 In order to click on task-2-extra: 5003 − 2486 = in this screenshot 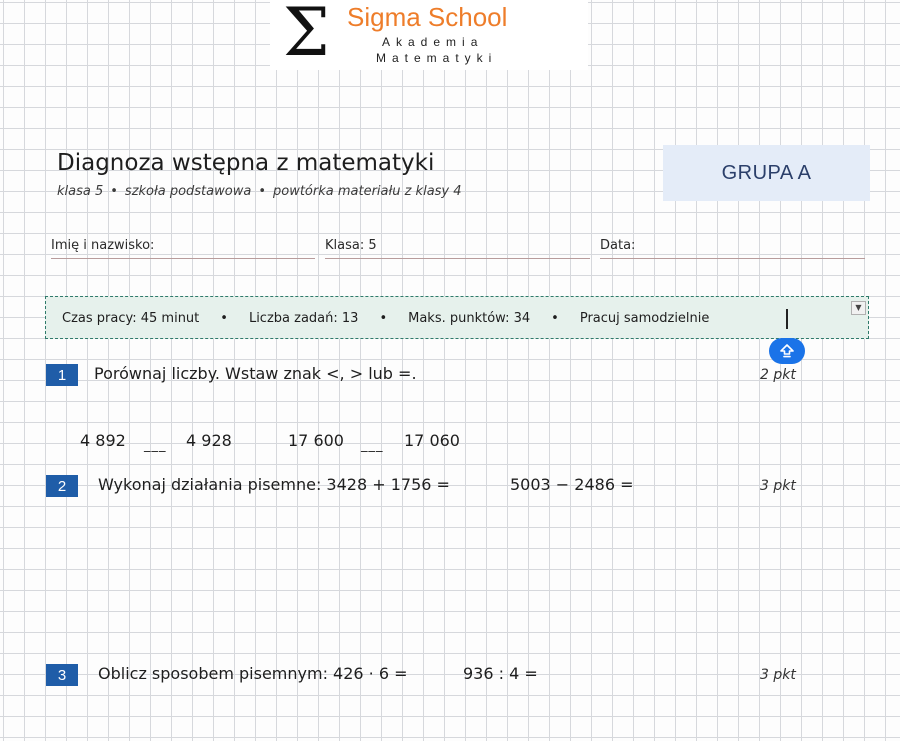, I will do `click(572, 484)`.